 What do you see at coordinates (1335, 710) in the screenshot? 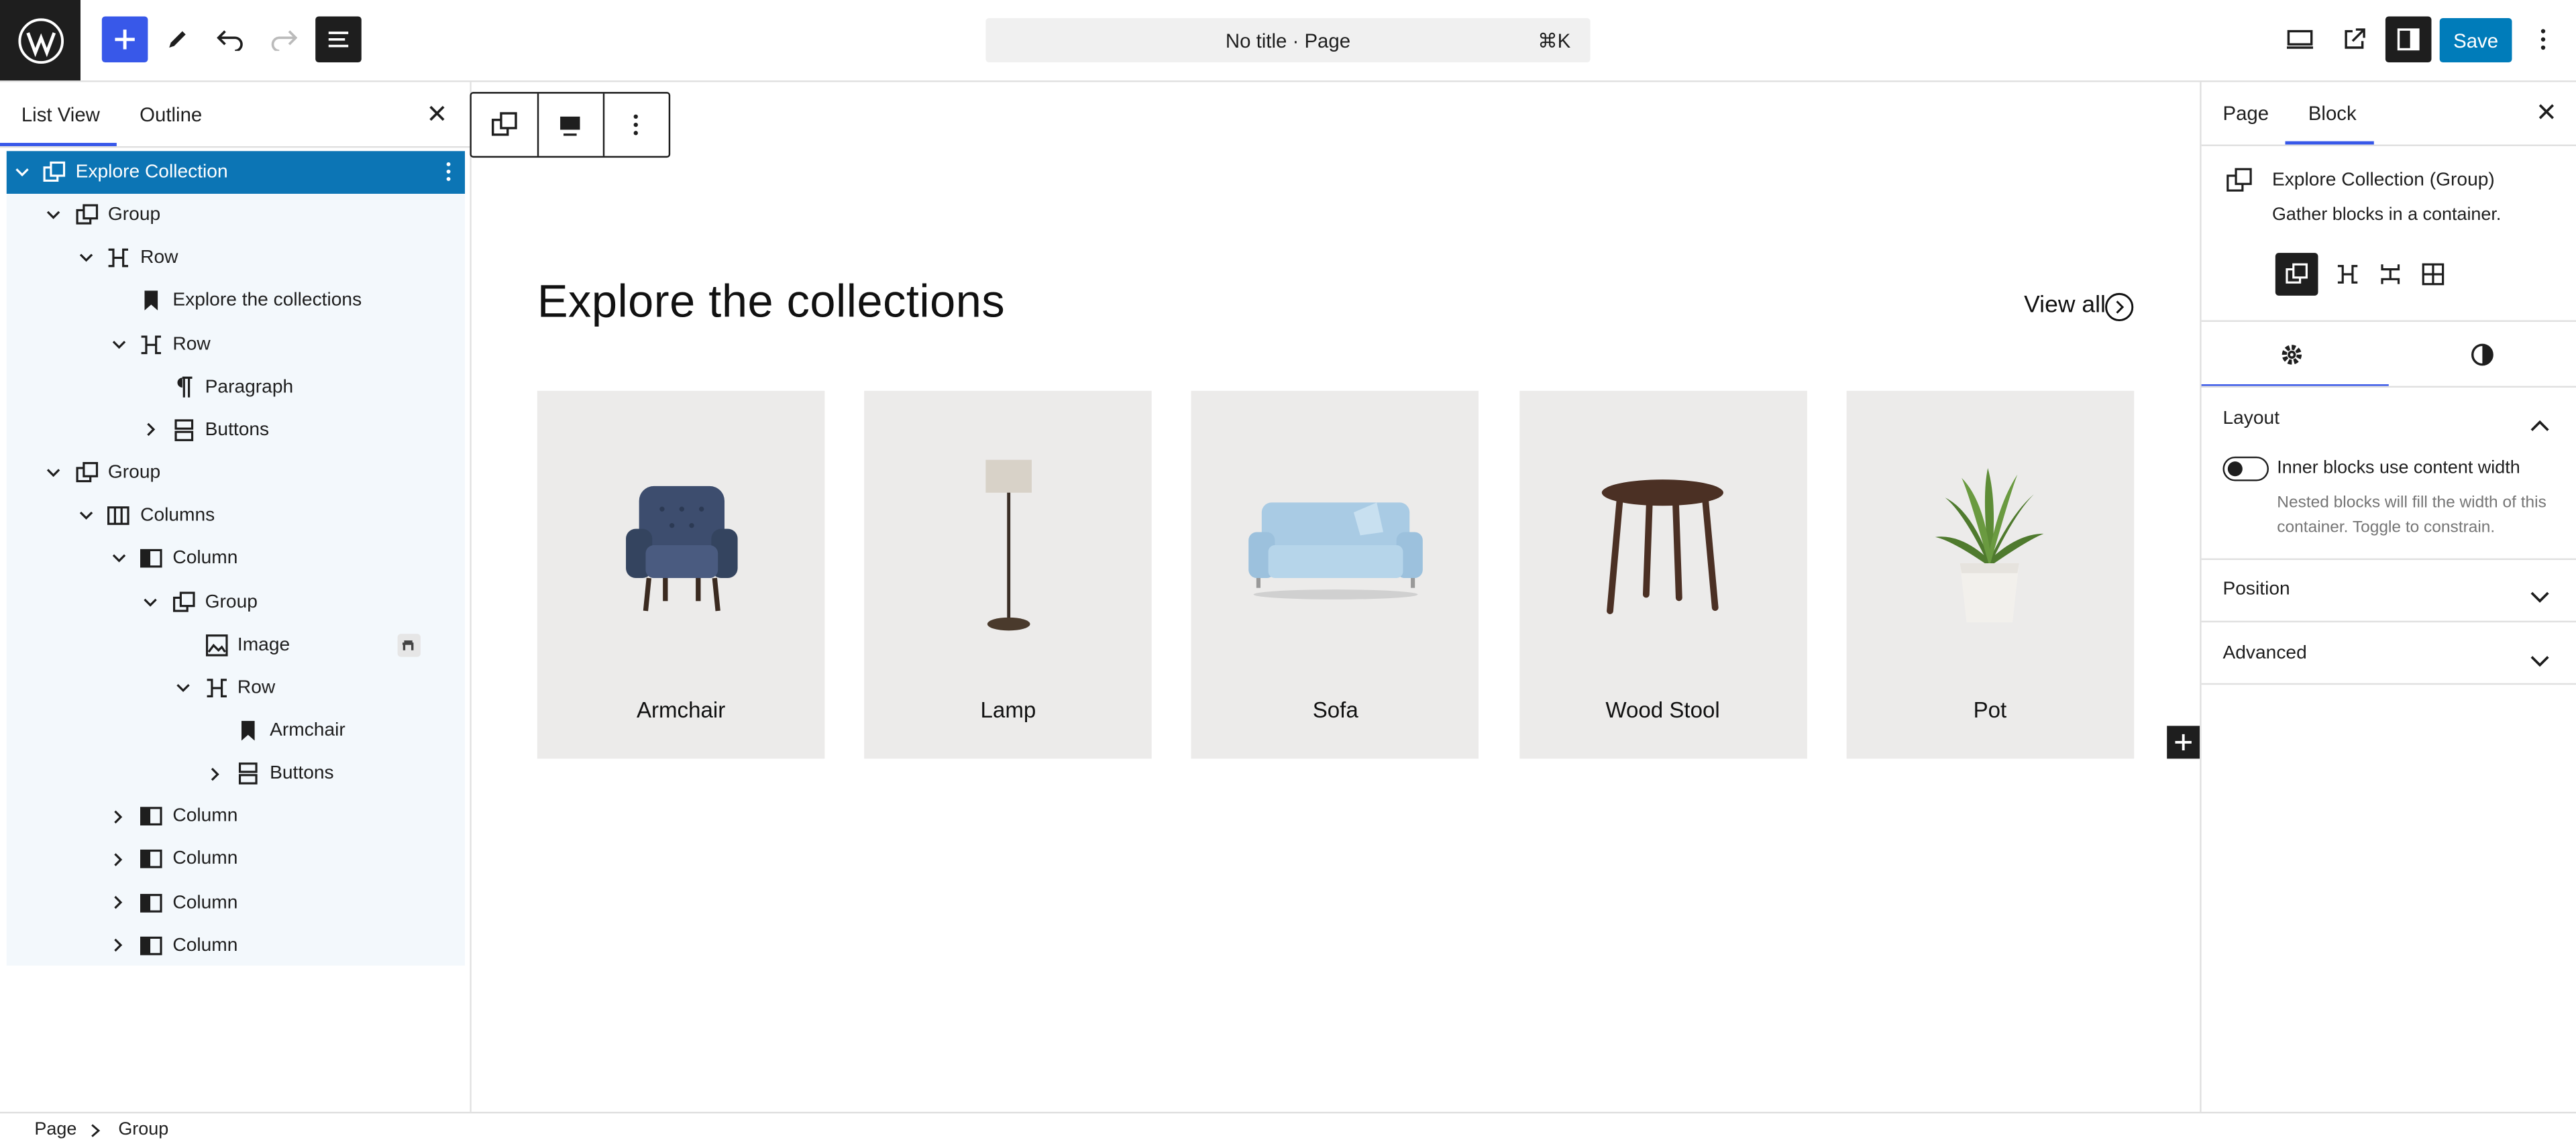
I see `product-card-title: Sofa` at bounding box center [1335, 710].